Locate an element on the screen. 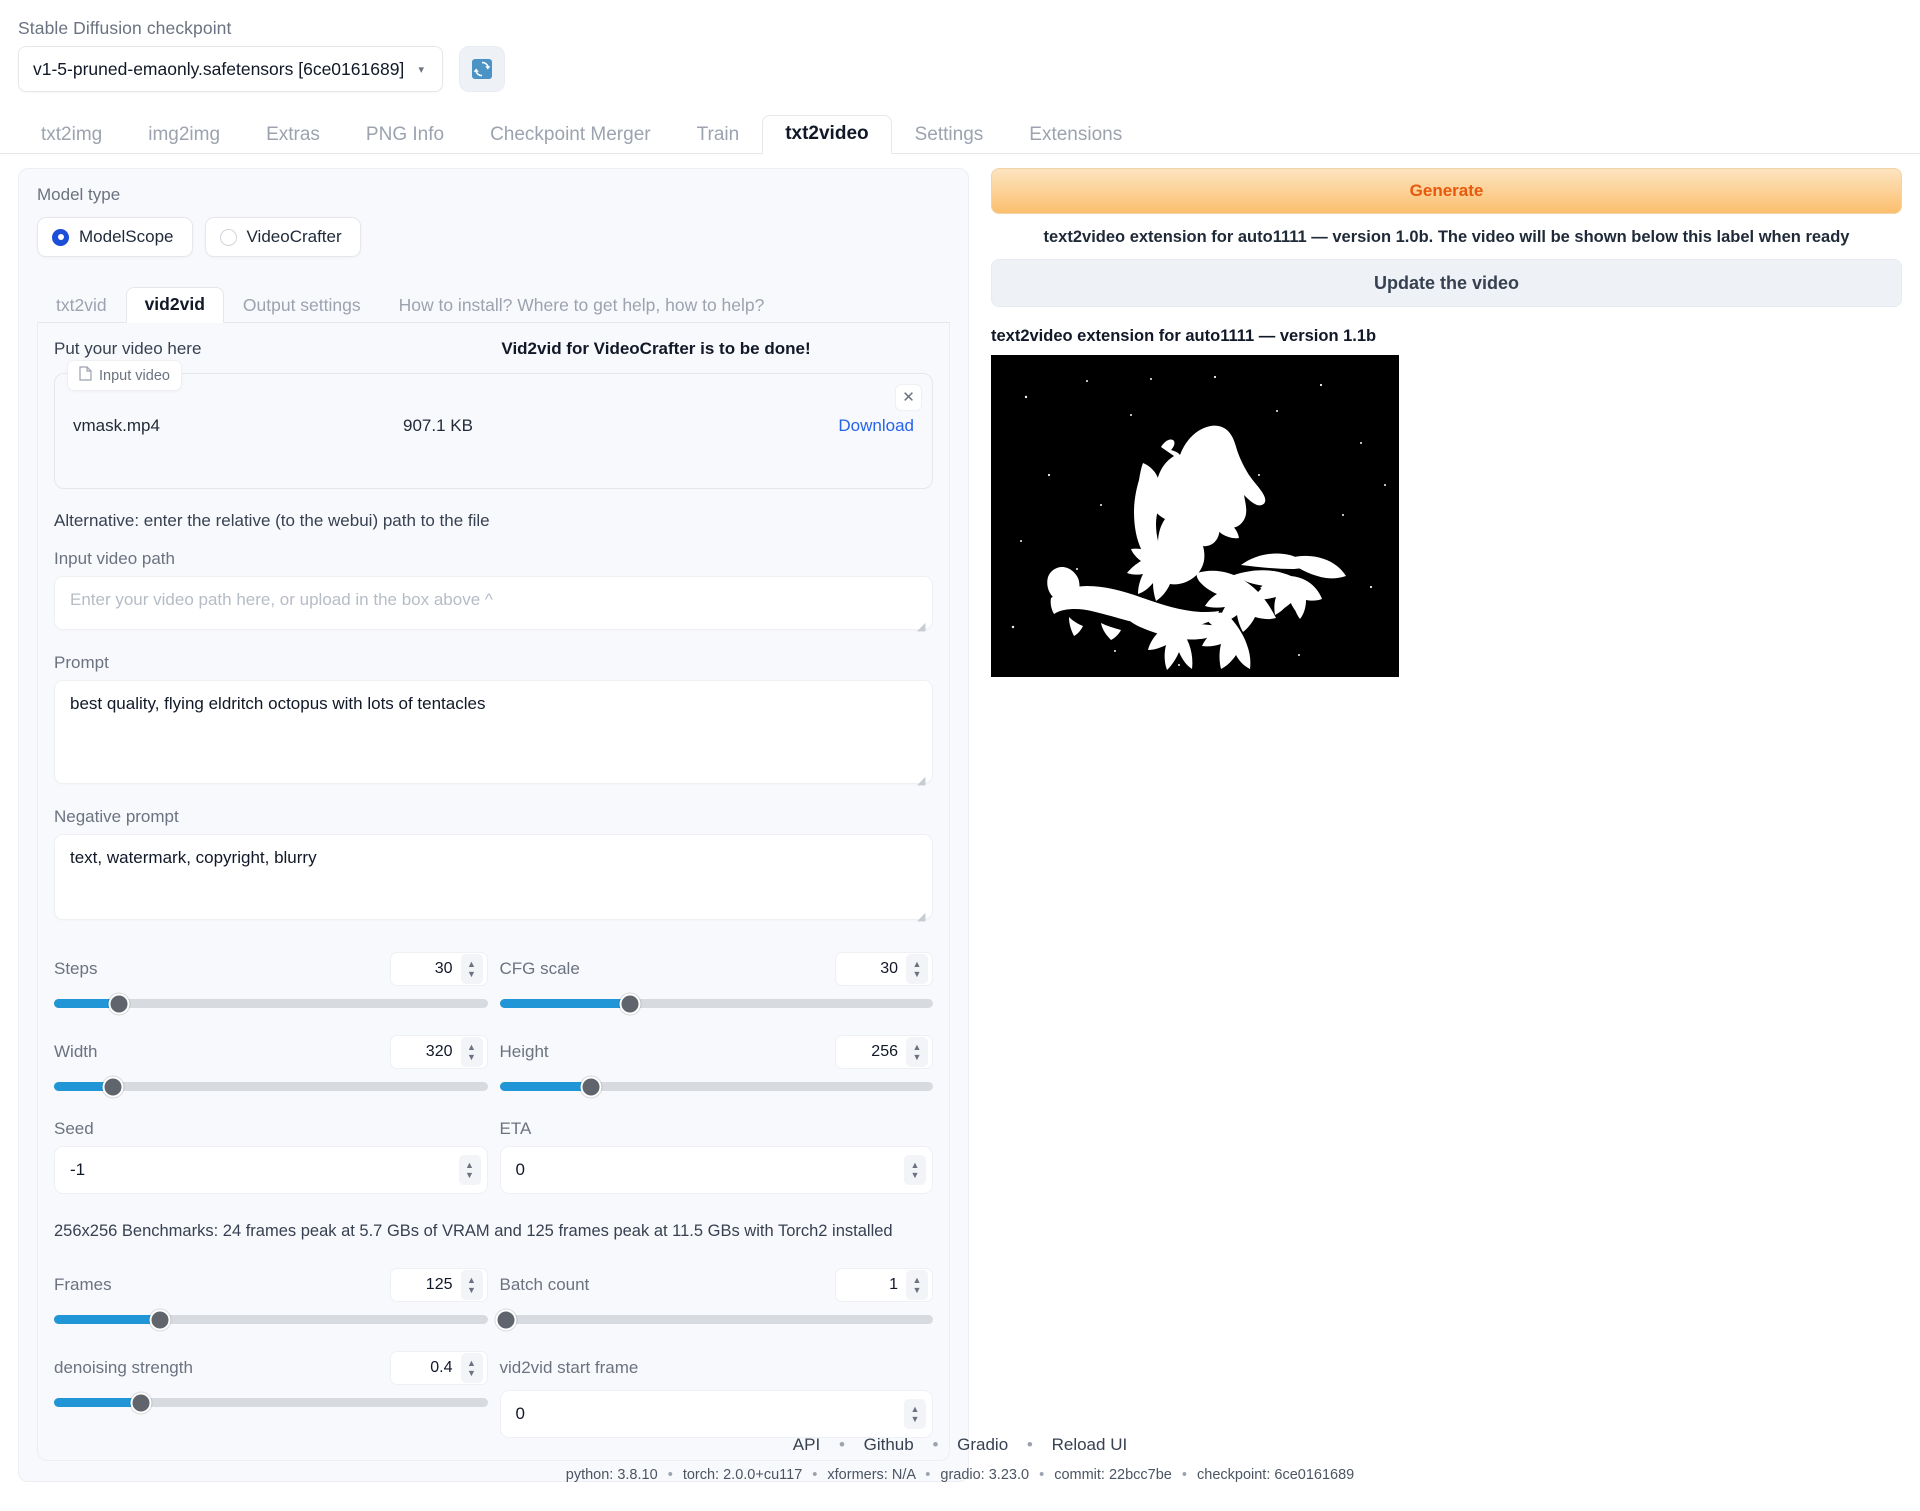 The image size is (1920, 1511). prompt-field is located at coordinates (493, 732).